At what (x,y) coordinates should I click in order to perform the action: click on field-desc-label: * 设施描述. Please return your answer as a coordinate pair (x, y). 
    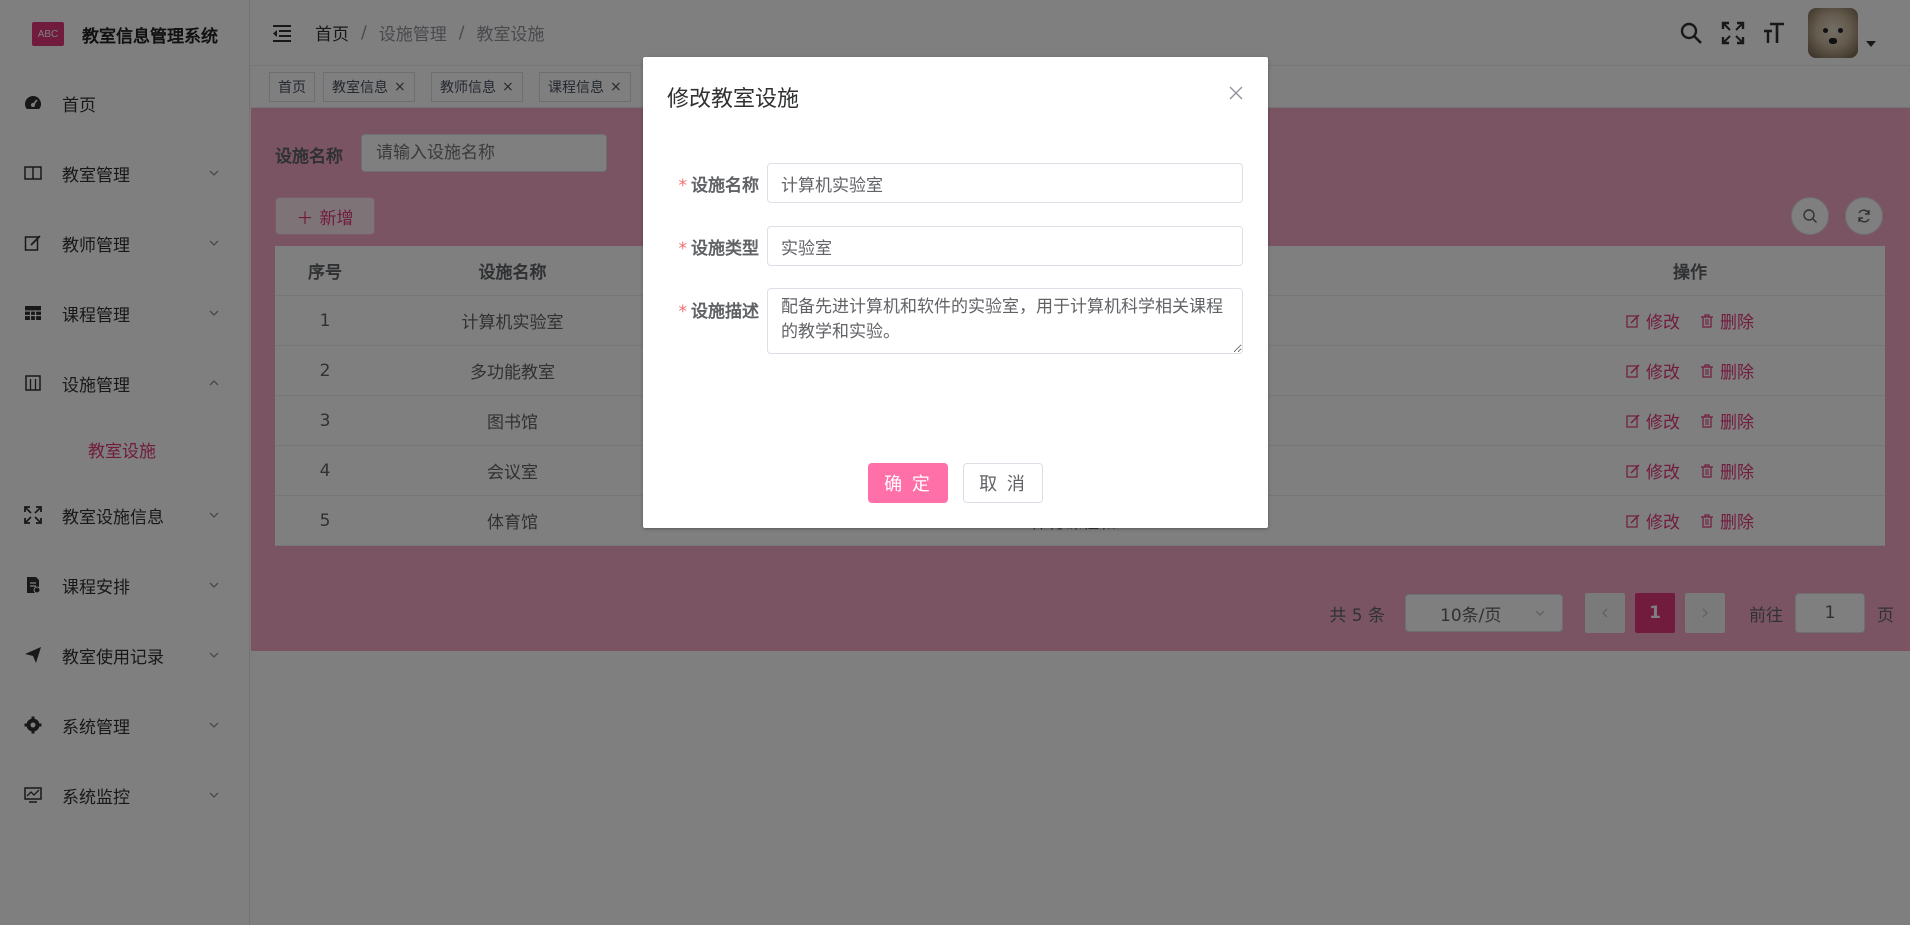
    Looking at the image, I should click on (719, 312).